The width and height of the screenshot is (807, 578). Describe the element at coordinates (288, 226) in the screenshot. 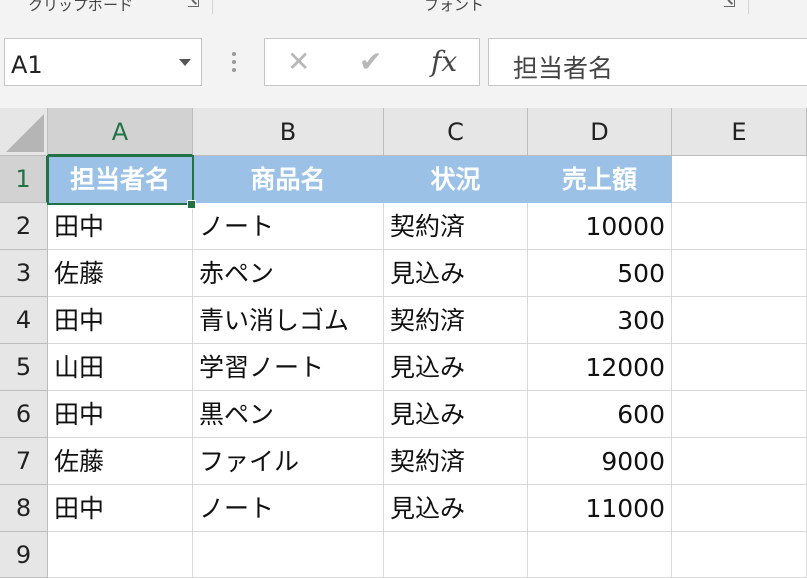

I see `cell-b2: ノート` at that location.